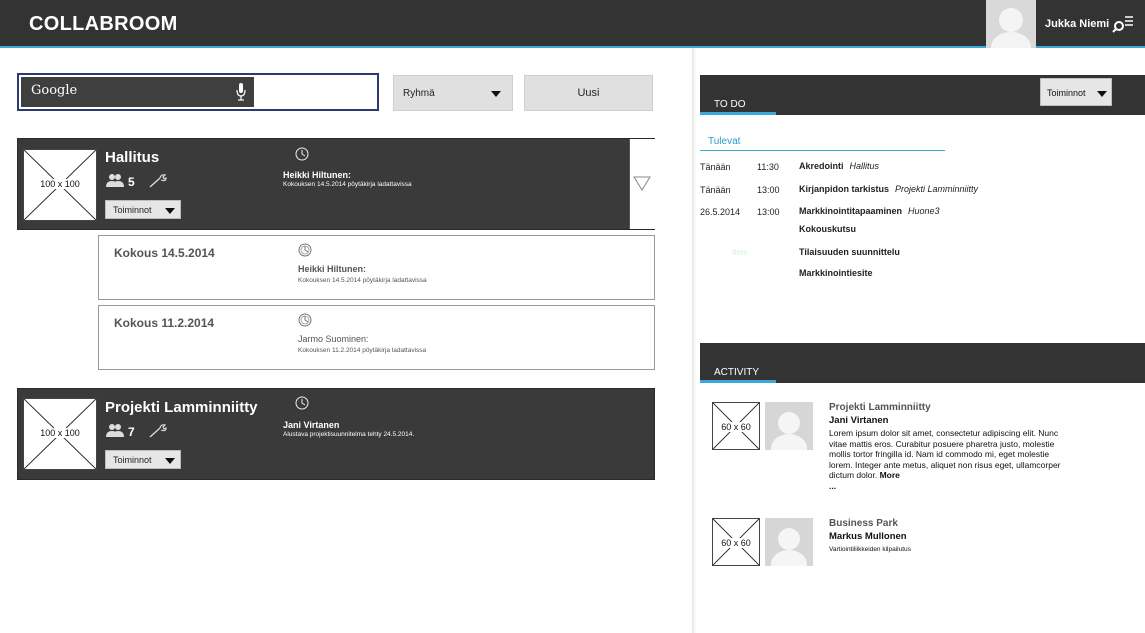  I want to click on todo-actions-dropdown: Toiminnot, so click(1076, 92).